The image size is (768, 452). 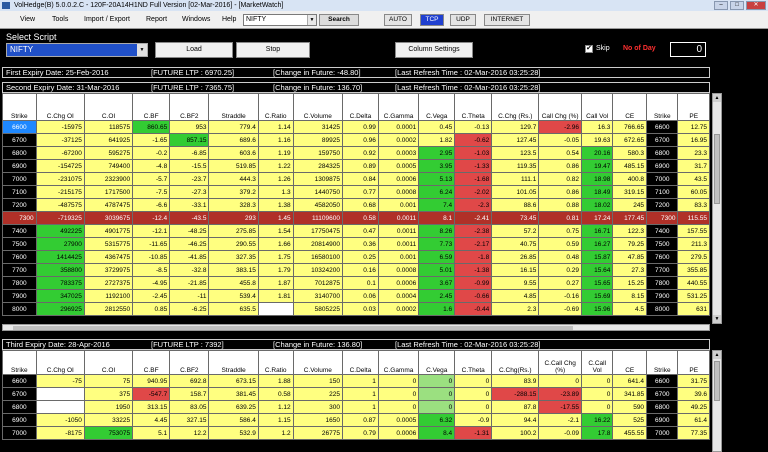 What do you see at coordinates (398, 107) in the screenshot?
I see `column-header-c-gamma: C.Gamma` at bounding box center [398, 107].